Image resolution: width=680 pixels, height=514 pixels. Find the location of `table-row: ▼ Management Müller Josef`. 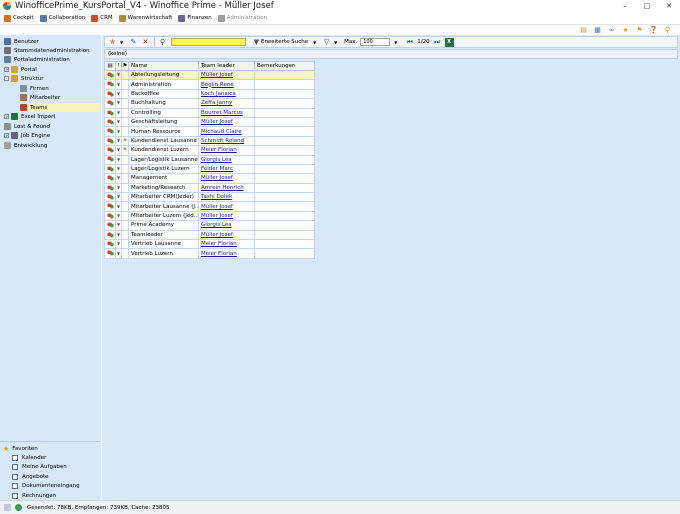

table-row: ▼ Management Müller Josef is located at coordinates (209, 178).